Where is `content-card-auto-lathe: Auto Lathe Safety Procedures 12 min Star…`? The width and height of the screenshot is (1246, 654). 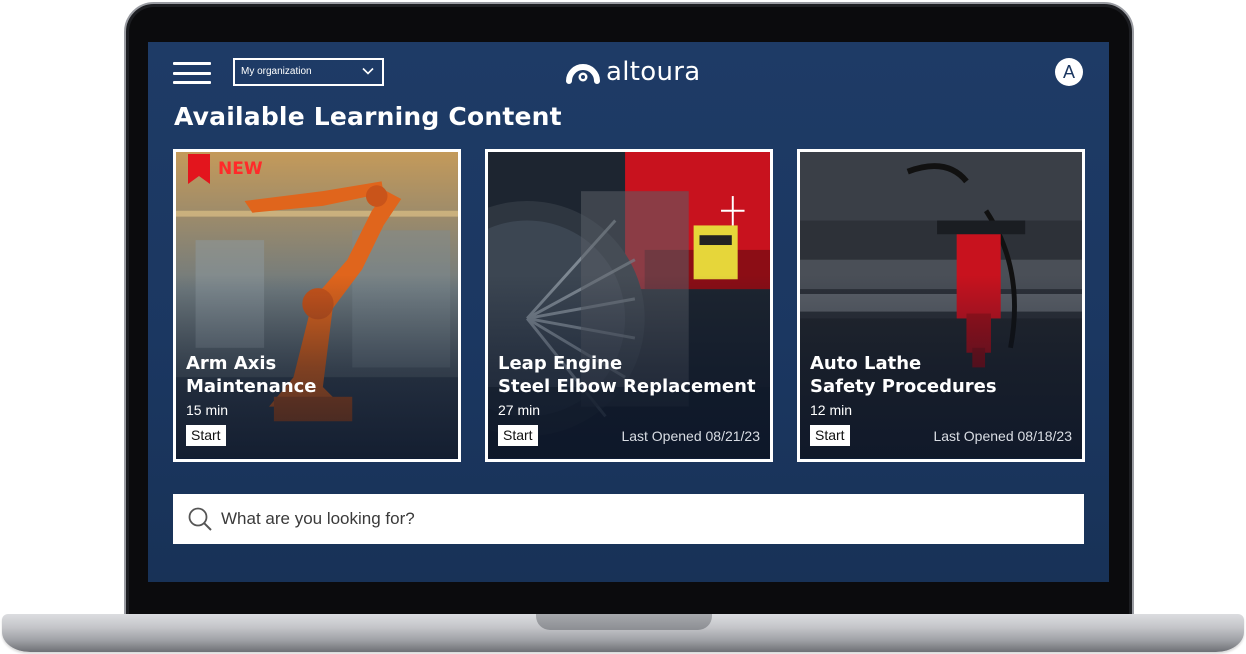
content-card-auto-lathe: Auto Lathe Safety Procedures 12 min Star… is located at coordinates (941, 305).